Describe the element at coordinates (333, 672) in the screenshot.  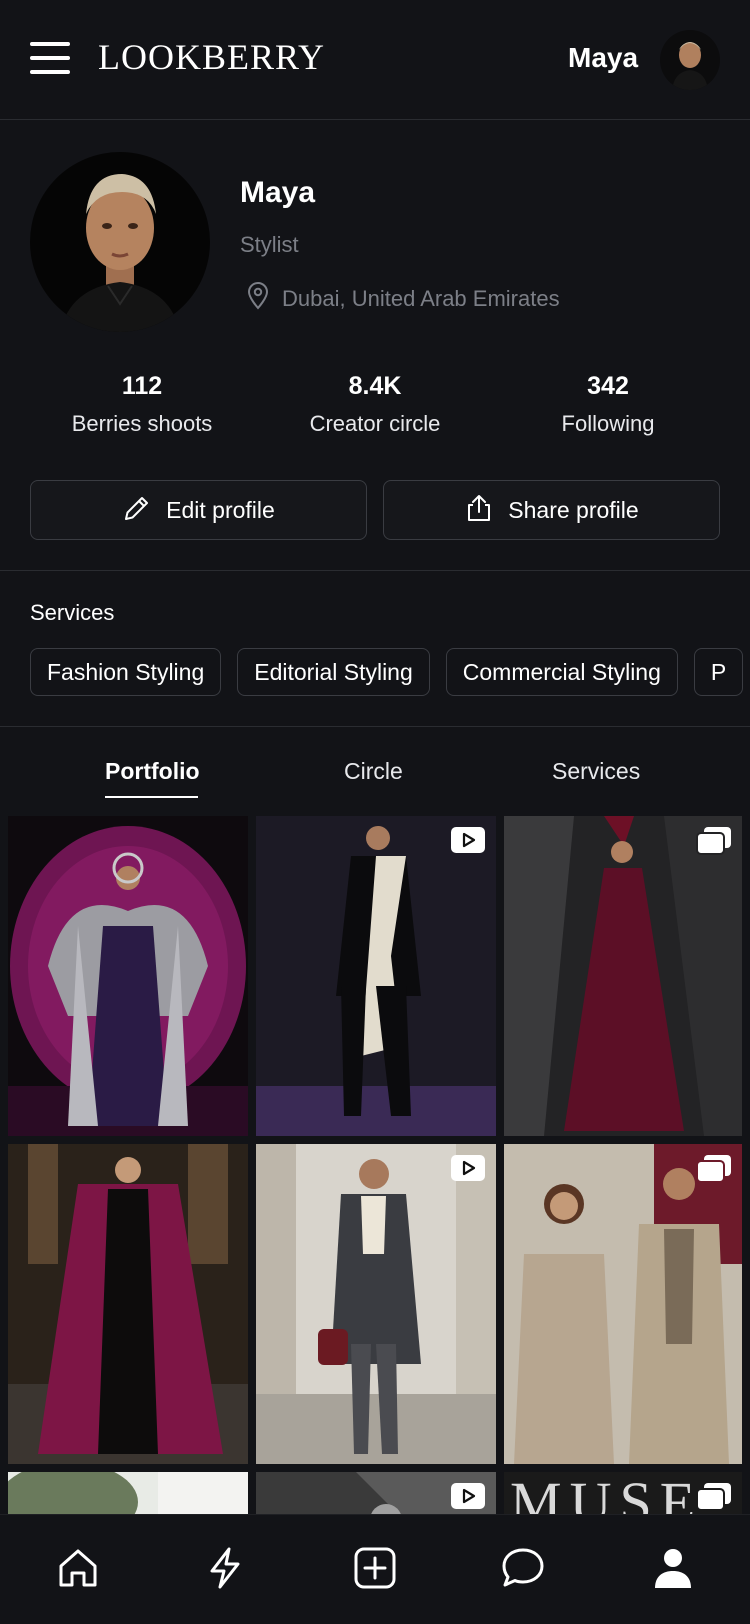
I see `chip-editorial-styling: Editorial Styling` at that location.